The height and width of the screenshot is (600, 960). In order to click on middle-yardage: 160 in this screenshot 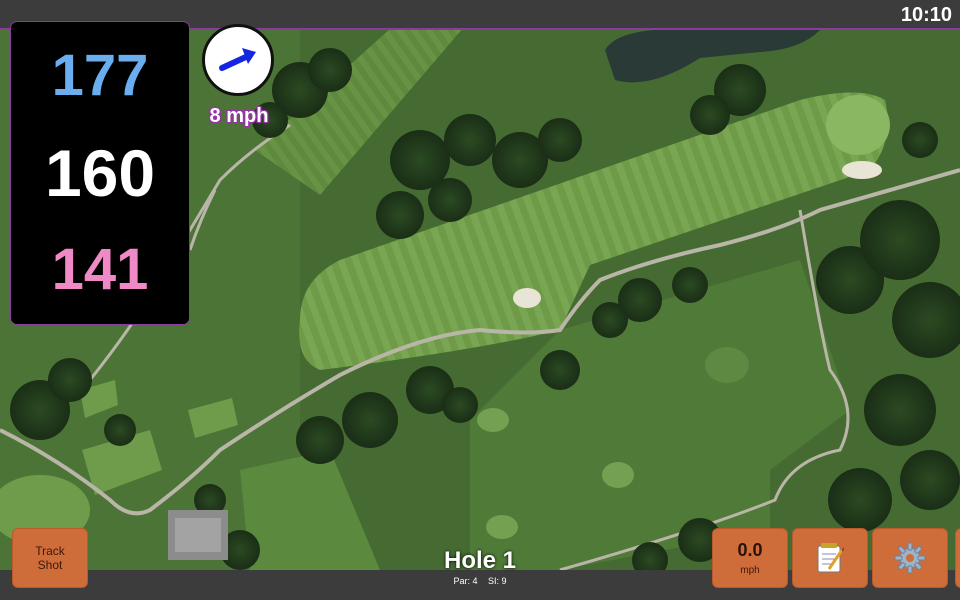, I will do `click(100, 172)`.